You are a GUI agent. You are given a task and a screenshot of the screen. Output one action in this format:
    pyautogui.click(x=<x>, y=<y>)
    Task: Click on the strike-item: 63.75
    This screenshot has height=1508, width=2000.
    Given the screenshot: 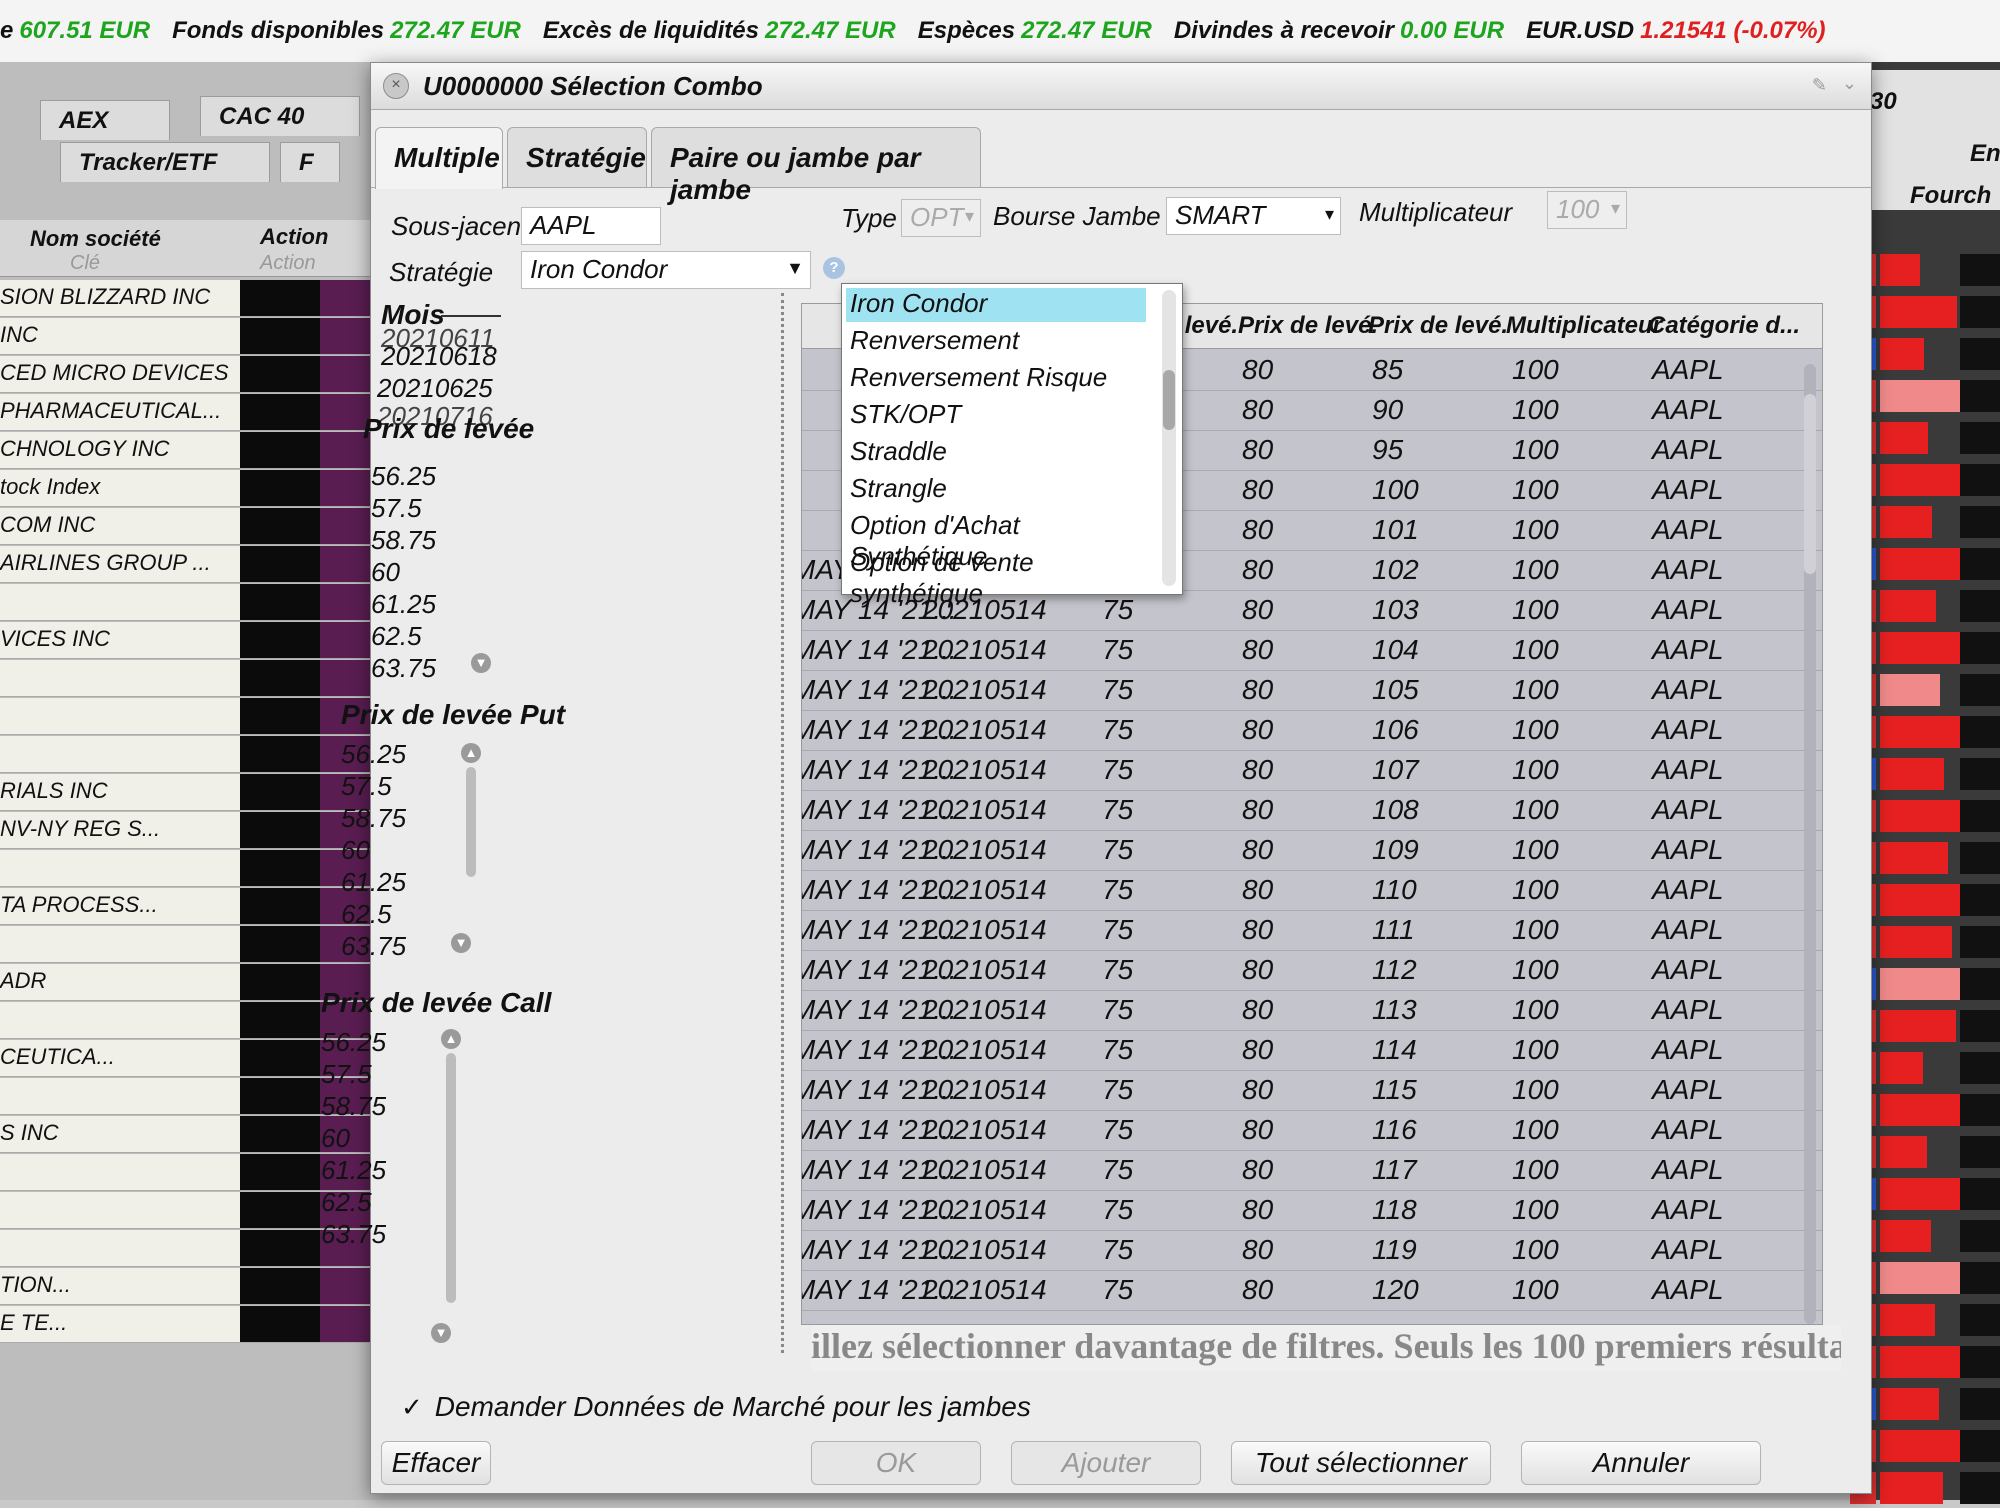 What is the action you would take?
    pyautogui.click(x=403, y=668)
    